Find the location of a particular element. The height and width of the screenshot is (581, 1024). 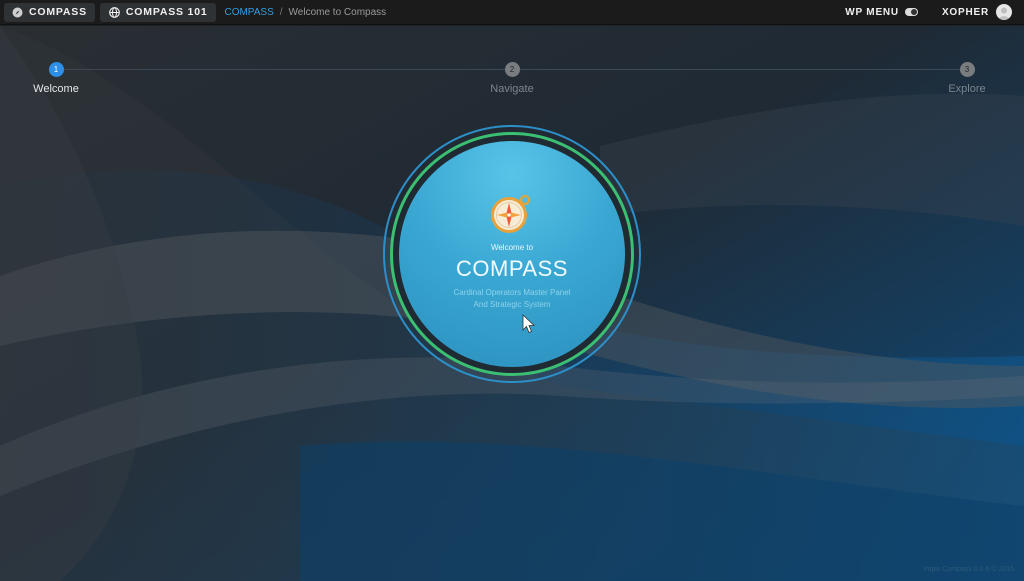

compass-menu-label: COMPASS is located at coordinates (58, 12).